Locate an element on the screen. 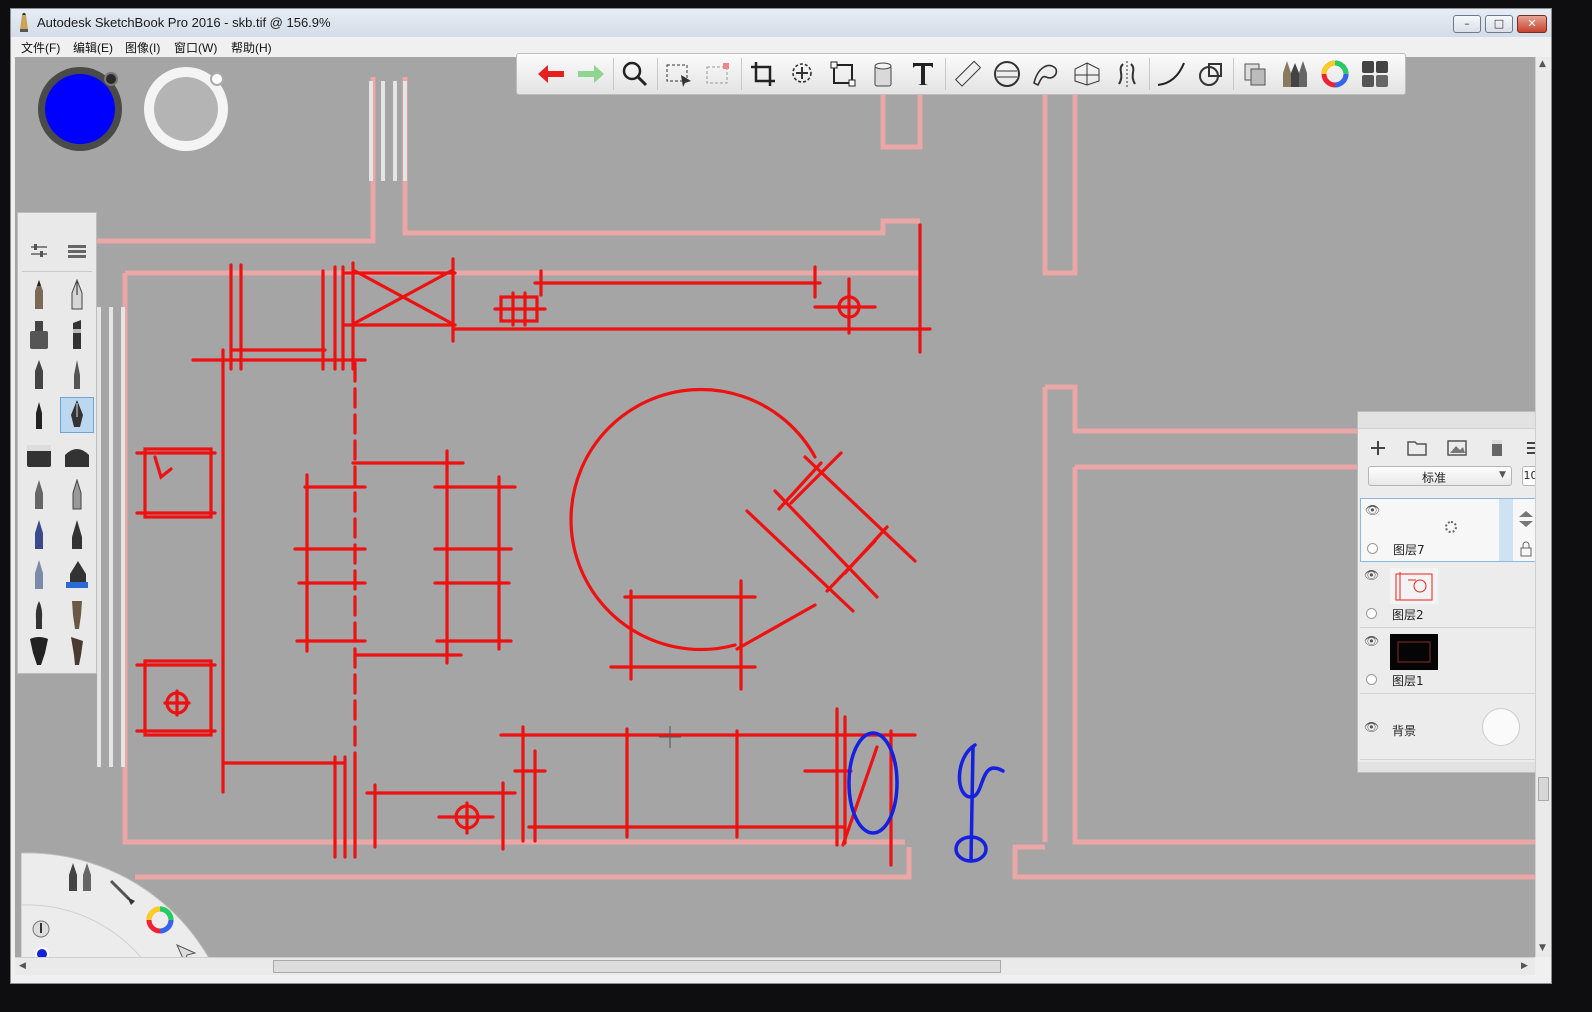 This screenshot has width=1592, height=1012. symmetry-icon is located at coordinates (1127, 74).